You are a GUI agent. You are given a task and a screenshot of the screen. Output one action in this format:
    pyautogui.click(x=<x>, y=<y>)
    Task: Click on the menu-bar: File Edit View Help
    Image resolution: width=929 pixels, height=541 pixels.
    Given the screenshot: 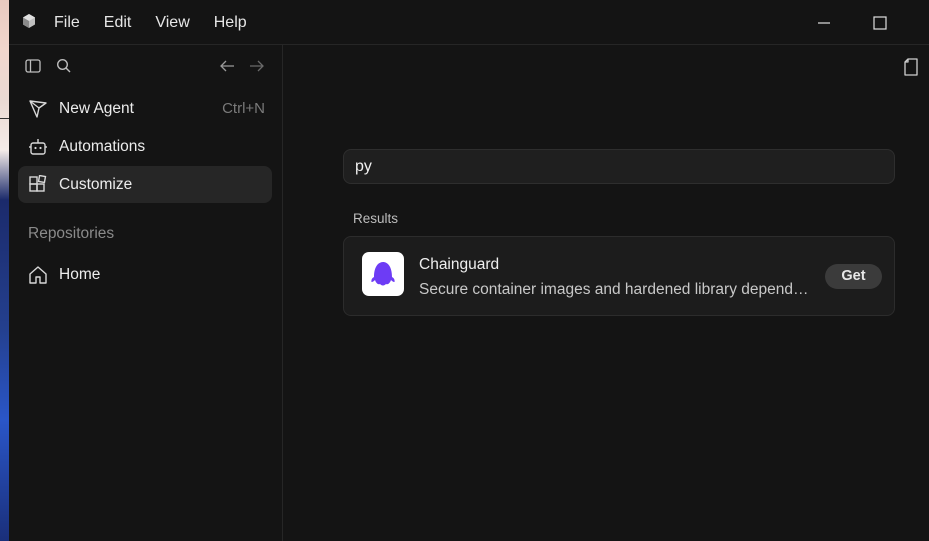 What is the action you would take?
    pyautogui.click(x=150, y=22)
    